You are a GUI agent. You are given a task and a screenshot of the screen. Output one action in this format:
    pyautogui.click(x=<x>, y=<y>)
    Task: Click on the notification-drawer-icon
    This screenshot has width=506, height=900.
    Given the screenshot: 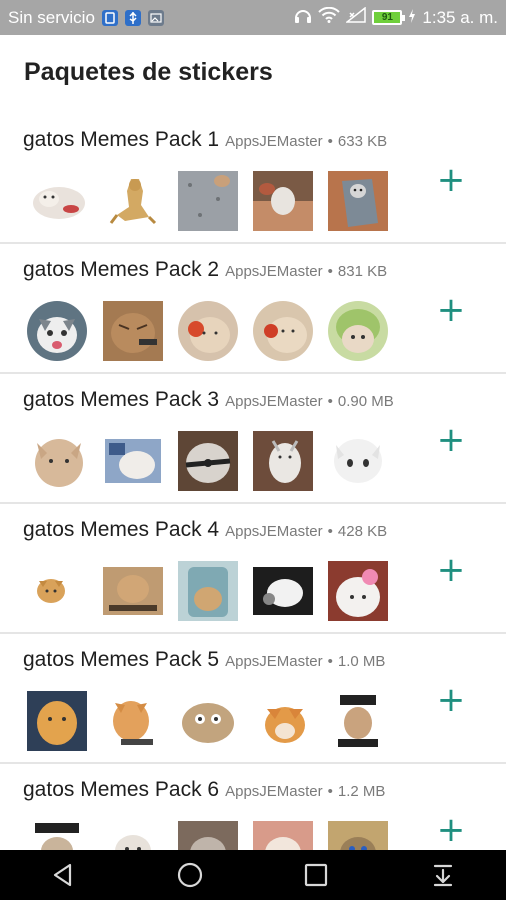 What is the action you would take?
    pyautogui.click(x=443, y=875)
    